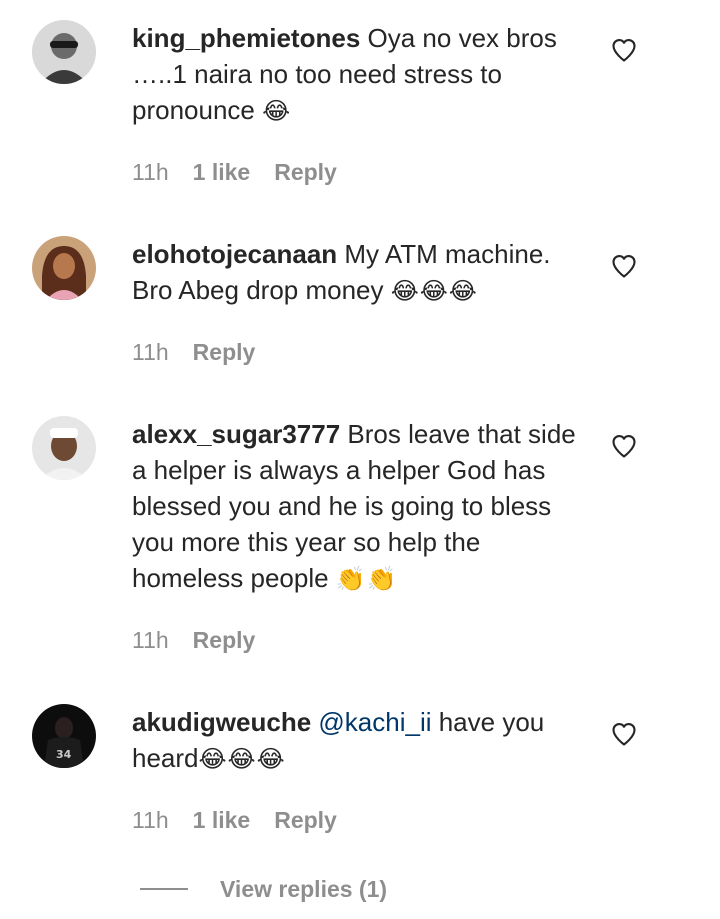 This screenshot has width=720, height=919. Describe the element at coordinates (234, 254) in the screenshot. I see `comment-username: elohotojecanaan` at that location.